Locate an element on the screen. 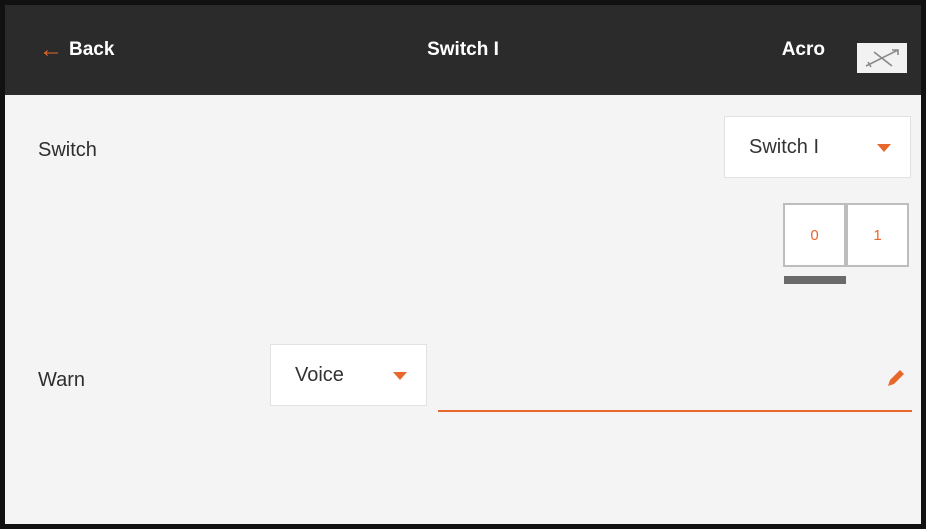  back-label: Back is located at coordinates (92, 49).